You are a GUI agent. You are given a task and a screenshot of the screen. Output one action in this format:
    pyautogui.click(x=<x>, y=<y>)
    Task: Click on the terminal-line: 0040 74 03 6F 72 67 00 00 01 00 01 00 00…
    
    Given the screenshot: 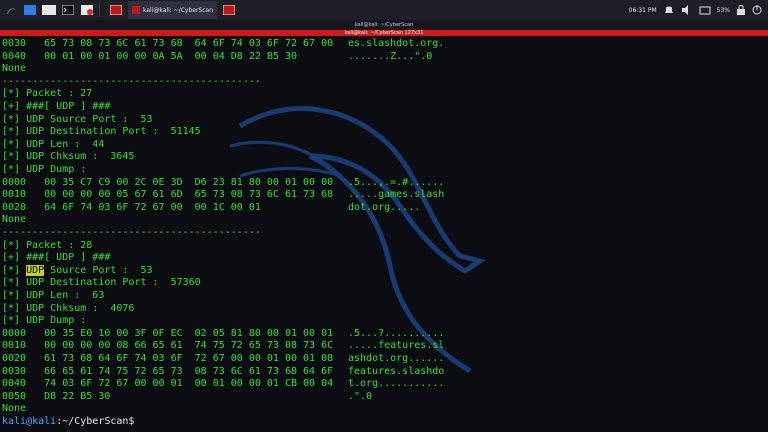 What is the action you would take?
    pyautogui.click(x=223, y=384)
    